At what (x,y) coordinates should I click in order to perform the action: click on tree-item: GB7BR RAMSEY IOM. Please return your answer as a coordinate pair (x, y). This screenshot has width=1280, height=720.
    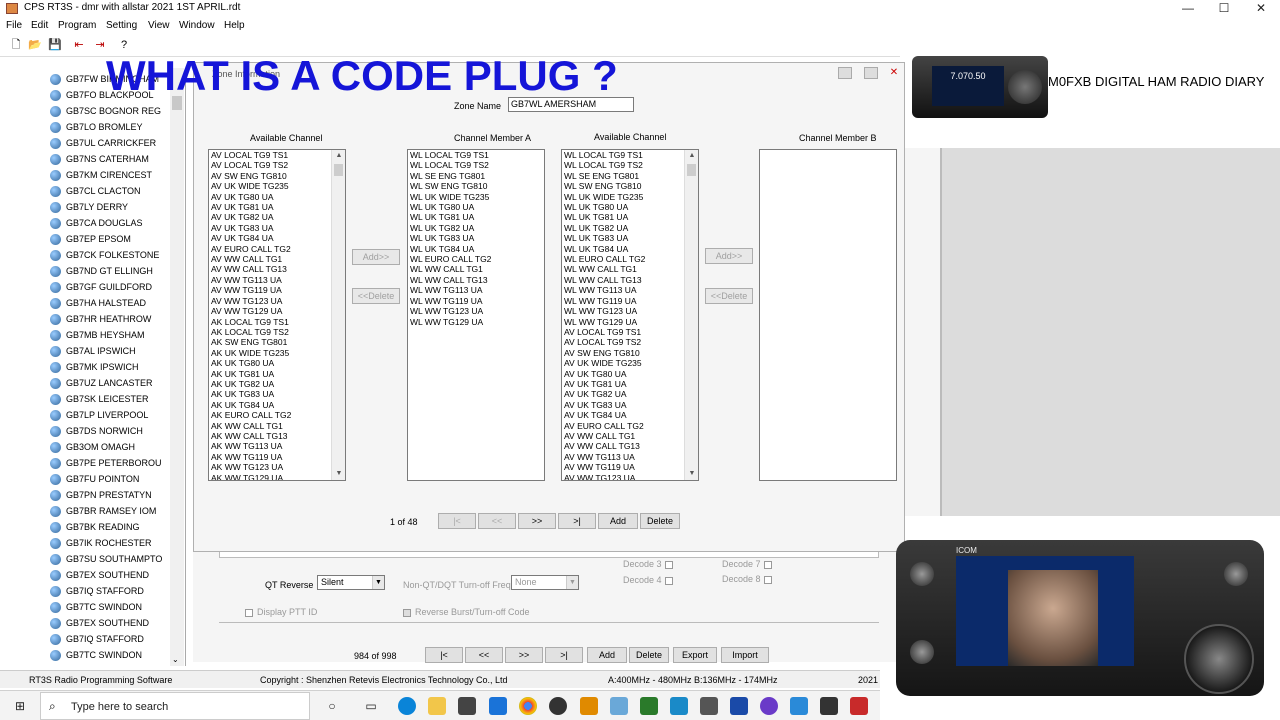
    Looking at the image, I should click on (103, 511).